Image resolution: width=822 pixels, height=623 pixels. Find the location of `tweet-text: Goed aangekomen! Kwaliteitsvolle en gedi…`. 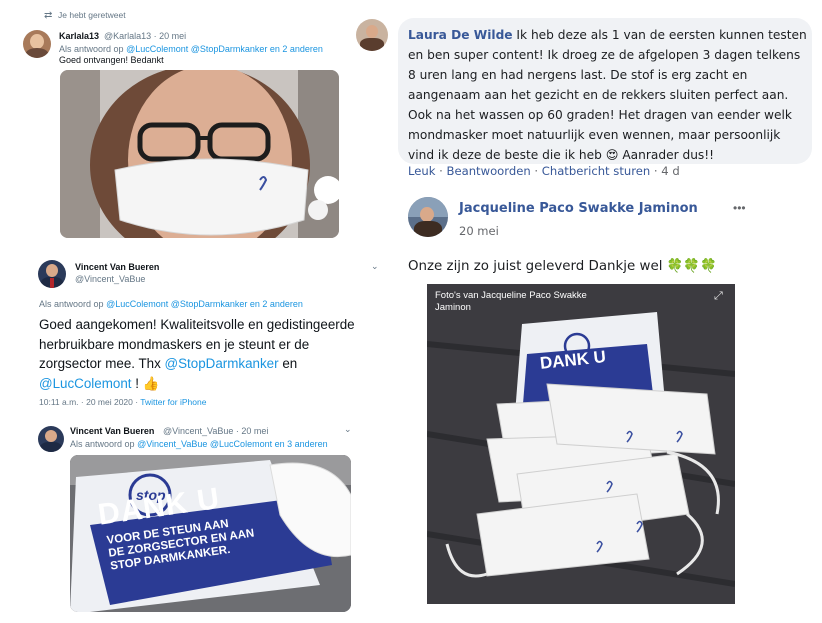

tweet-text: Goed aangekomen! Kwaliteitsvolle en gedi… is located at coordinates (197, 354).